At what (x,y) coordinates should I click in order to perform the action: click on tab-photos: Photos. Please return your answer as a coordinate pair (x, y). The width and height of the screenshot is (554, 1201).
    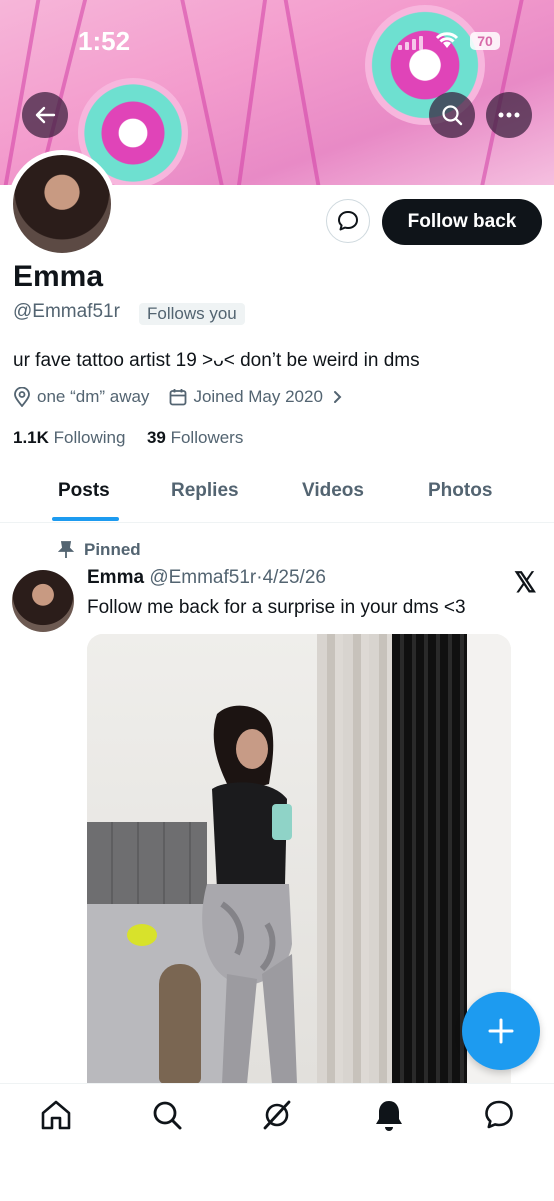
    Looking at the image, I should click on (460, 491).